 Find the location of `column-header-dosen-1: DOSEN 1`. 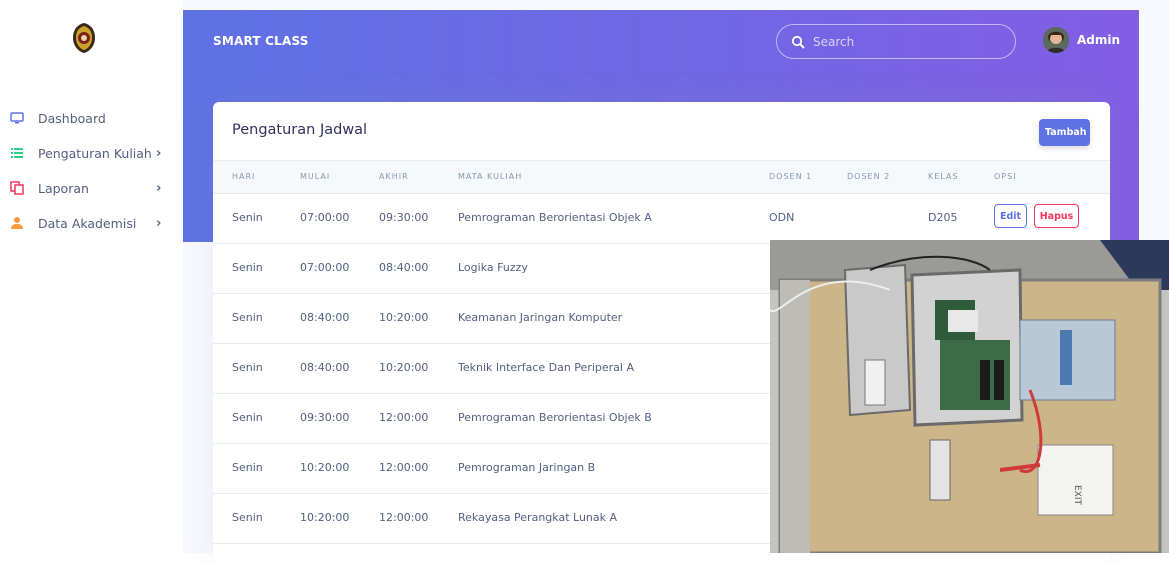

column-header-dosen-1: DOSEN 1 is located at coordinates (791, 176).